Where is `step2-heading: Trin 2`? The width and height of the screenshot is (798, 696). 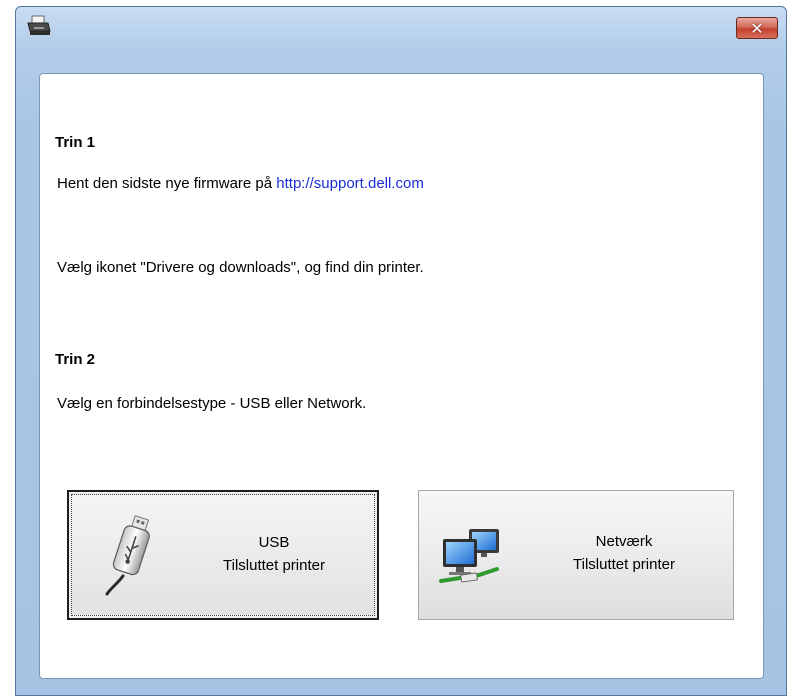 step2-heading: Trin 2 is located at coordinates (75, 359).